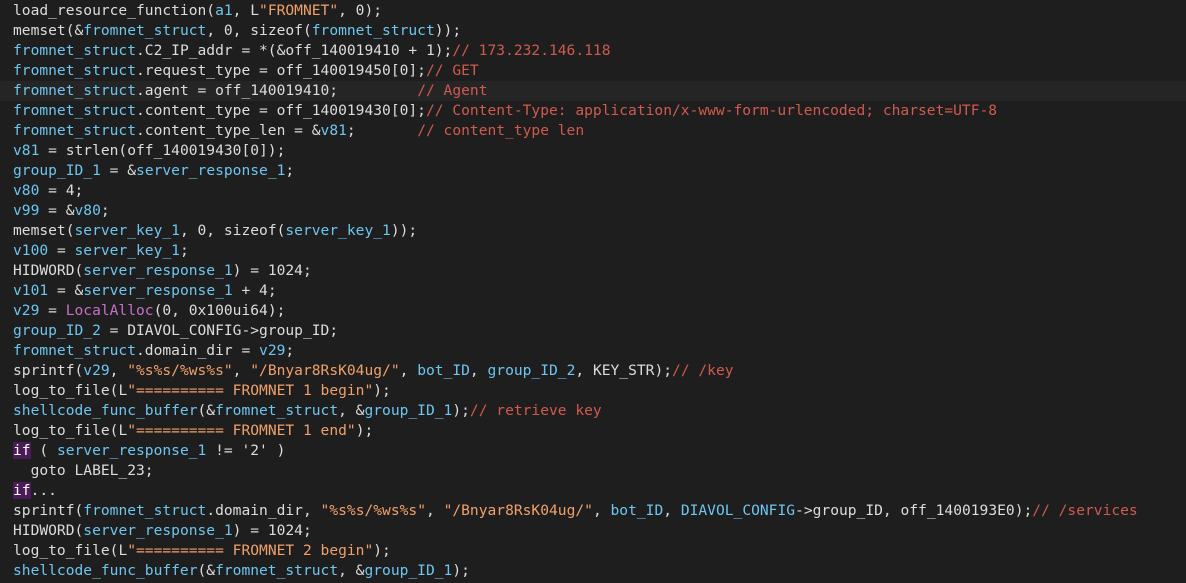  Describe the element at coordinates (294, 50) in the screenshot. I see `code-text: .C2_IP_addr = *(&off_140019410 + 1);` at that location.